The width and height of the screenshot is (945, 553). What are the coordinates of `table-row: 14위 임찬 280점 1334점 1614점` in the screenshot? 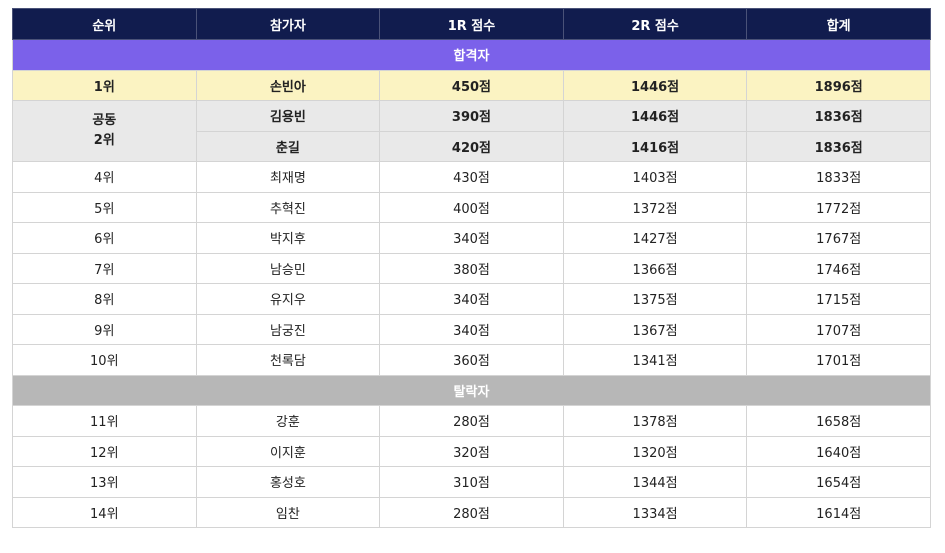 It's located at (471, 512).